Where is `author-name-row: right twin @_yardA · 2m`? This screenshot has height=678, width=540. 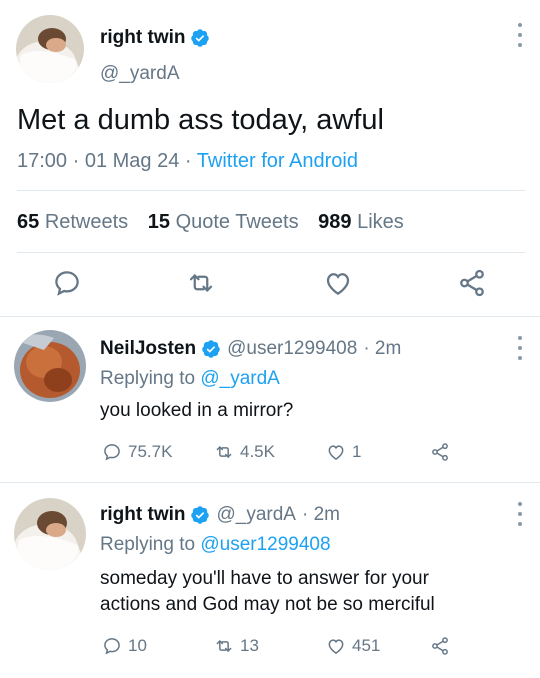
author-name-row: right twin @_yardA · 2m is located at coordinates (220, 515).